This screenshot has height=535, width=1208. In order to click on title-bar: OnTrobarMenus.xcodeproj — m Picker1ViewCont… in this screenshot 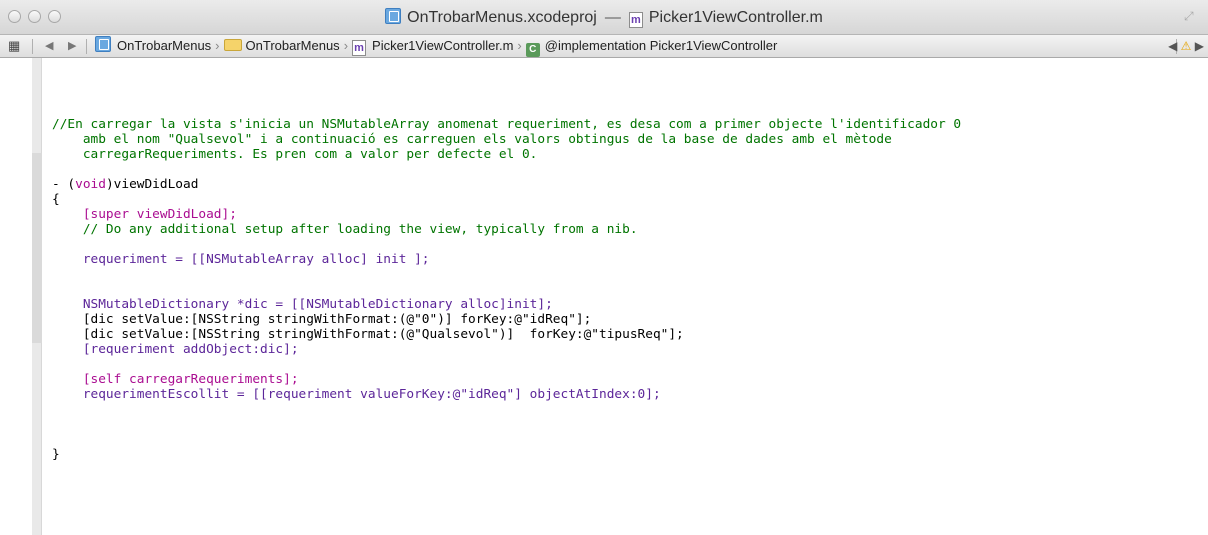, I will do `click(604, 17)`.